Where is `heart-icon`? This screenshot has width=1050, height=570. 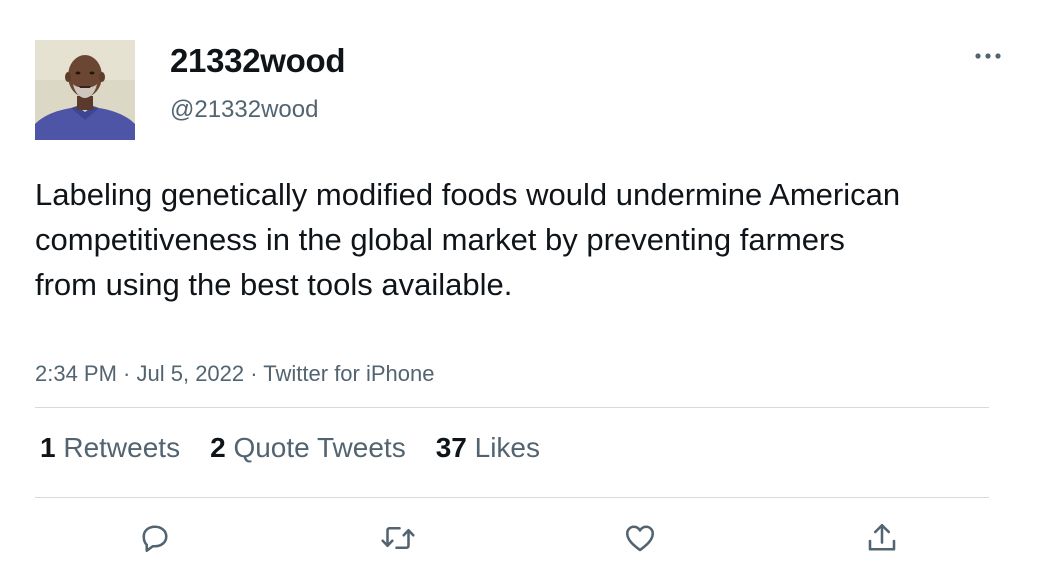
heart-icon is located at coordinates (640, 538).